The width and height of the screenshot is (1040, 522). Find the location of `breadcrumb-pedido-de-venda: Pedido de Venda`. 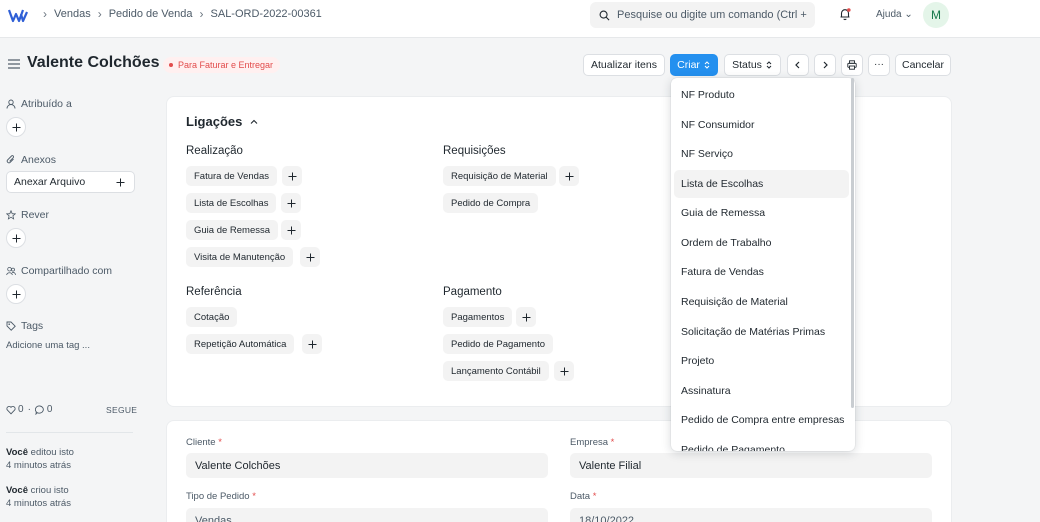

breadcrumb-pedido-de-venda: Pedido de Venda is located at coordinates (151, 14).